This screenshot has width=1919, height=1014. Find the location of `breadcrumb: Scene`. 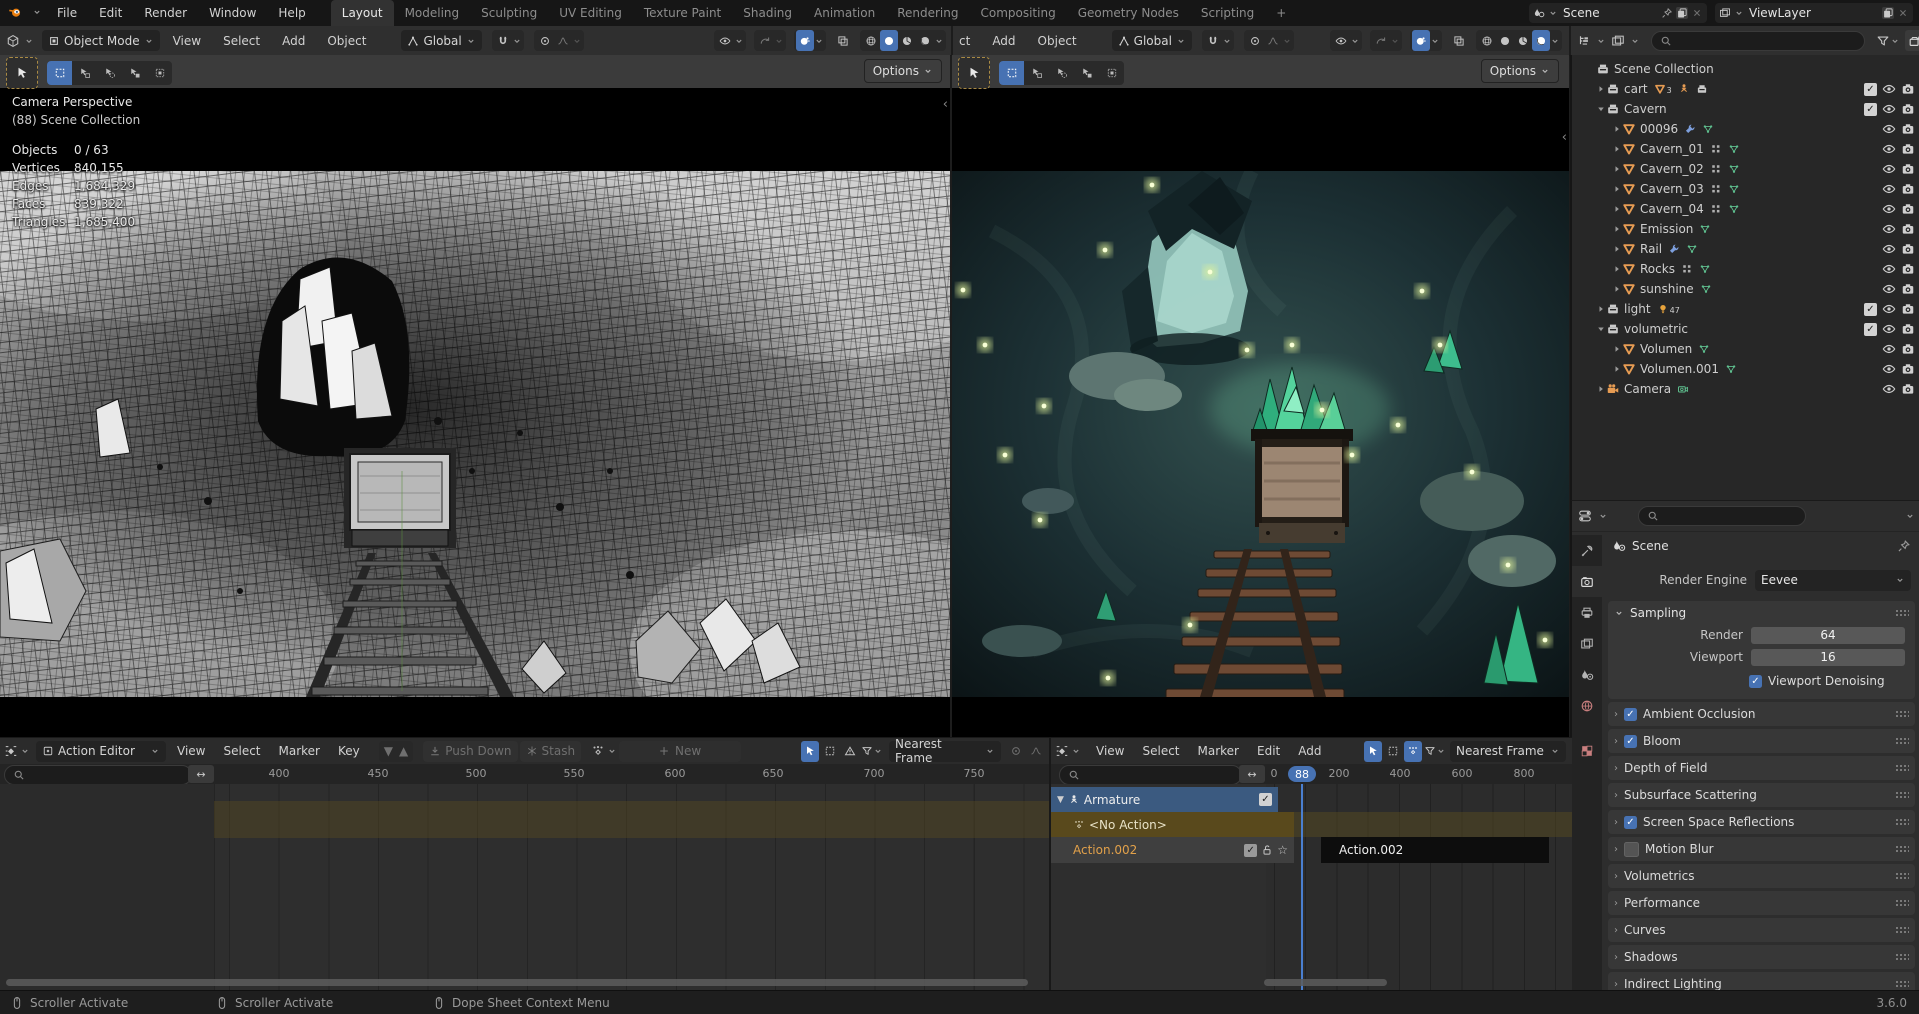

breadcrumb: Scene is located at coordinates (1650, 546).